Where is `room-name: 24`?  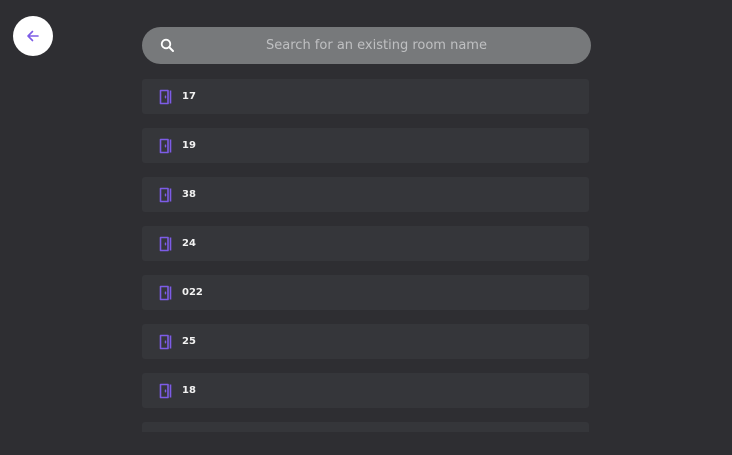 room-name: 24 is located at coordinates (189, 243).